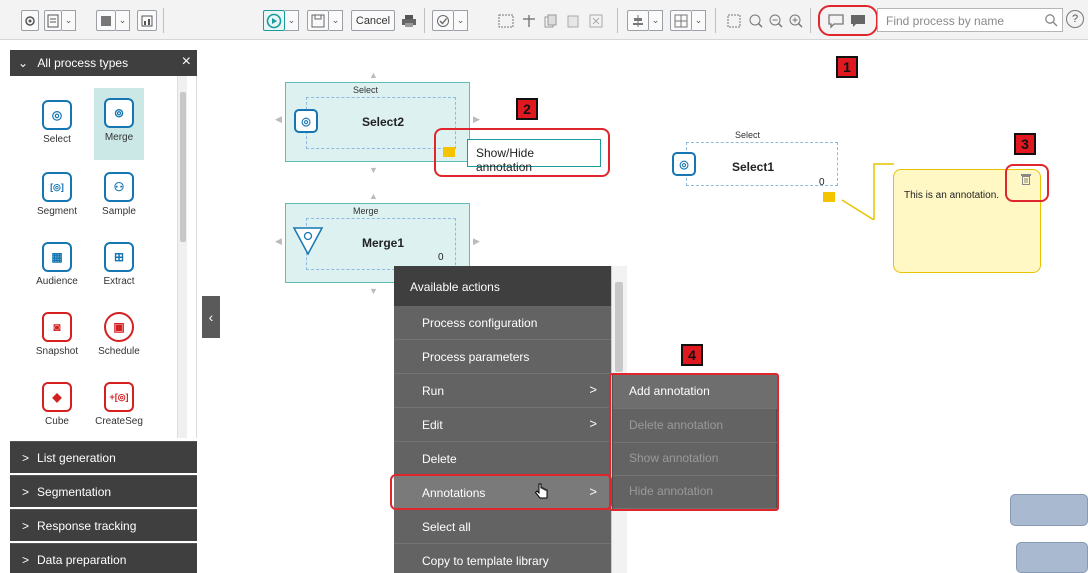 The height and width of the screenshot is (573, 1088). What do you see at coordinates (502, 558) in the screenshot?
I see `menu-item-copy-to-template-library: Copy to template library` at bounding box center [502, 558].